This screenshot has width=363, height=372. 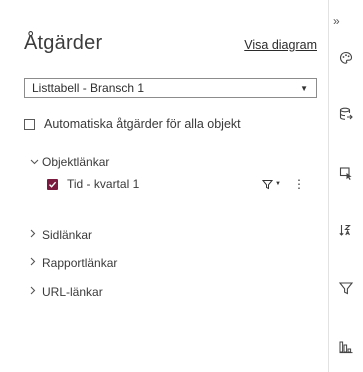 What do you see at coordinates (346, 347) in the screenshot?
I see `chart-icon` at bounding box center [346, 347].